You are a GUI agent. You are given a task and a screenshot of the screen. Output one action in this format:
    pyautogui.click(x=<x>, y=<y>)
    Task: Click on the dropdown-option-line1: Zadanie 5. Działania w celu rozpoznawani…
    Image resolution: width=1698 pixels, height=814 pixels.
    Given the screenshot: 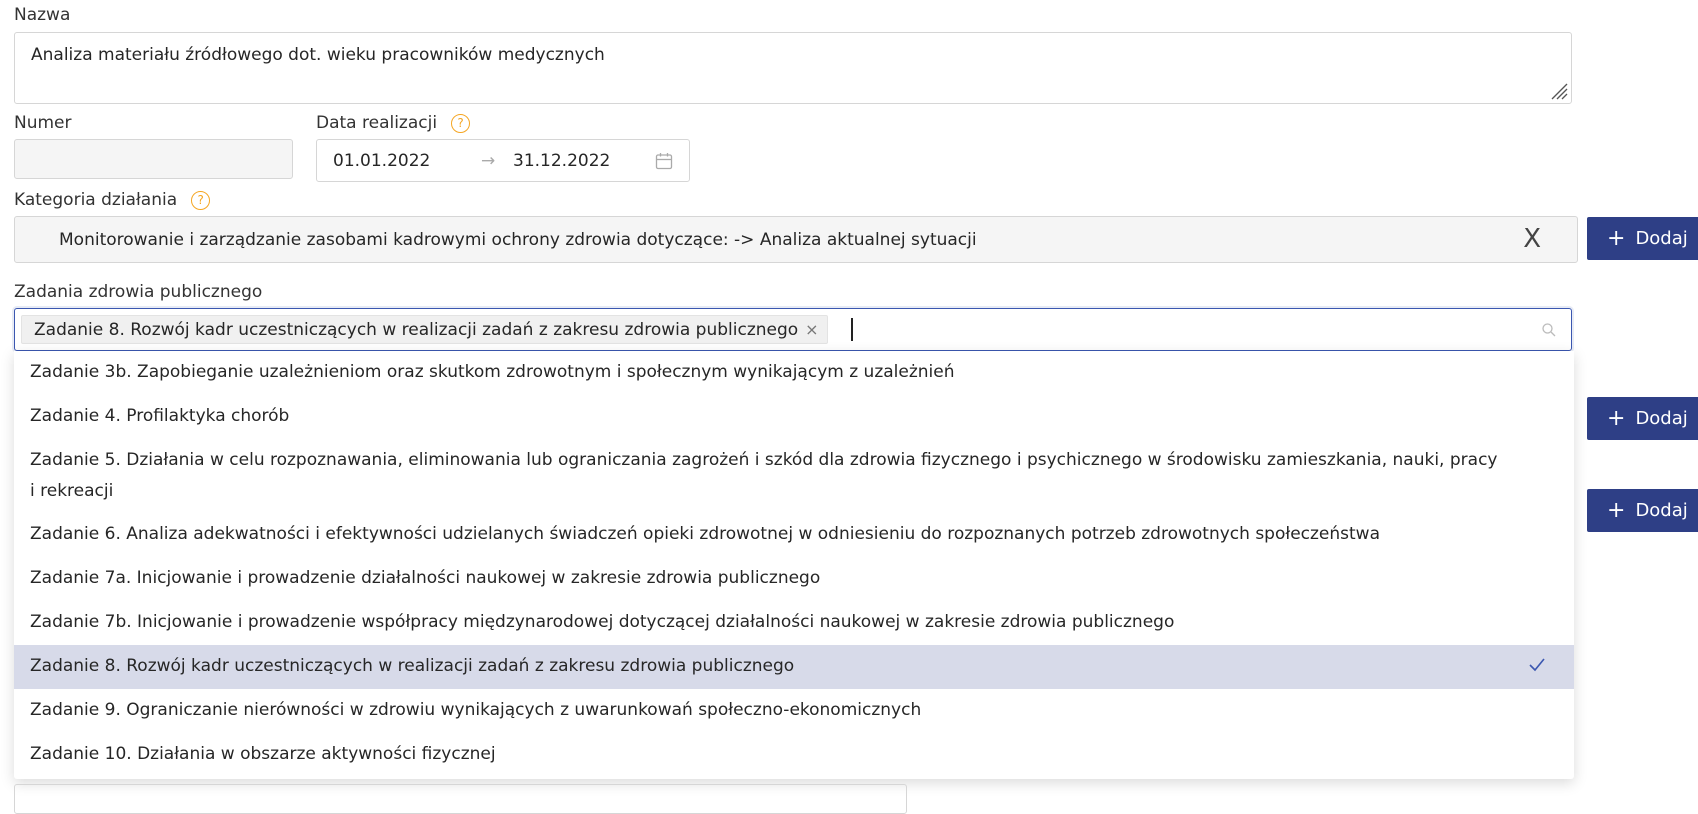 What is the action you would take?
    pyautogui.click(x=764, y=460)
    